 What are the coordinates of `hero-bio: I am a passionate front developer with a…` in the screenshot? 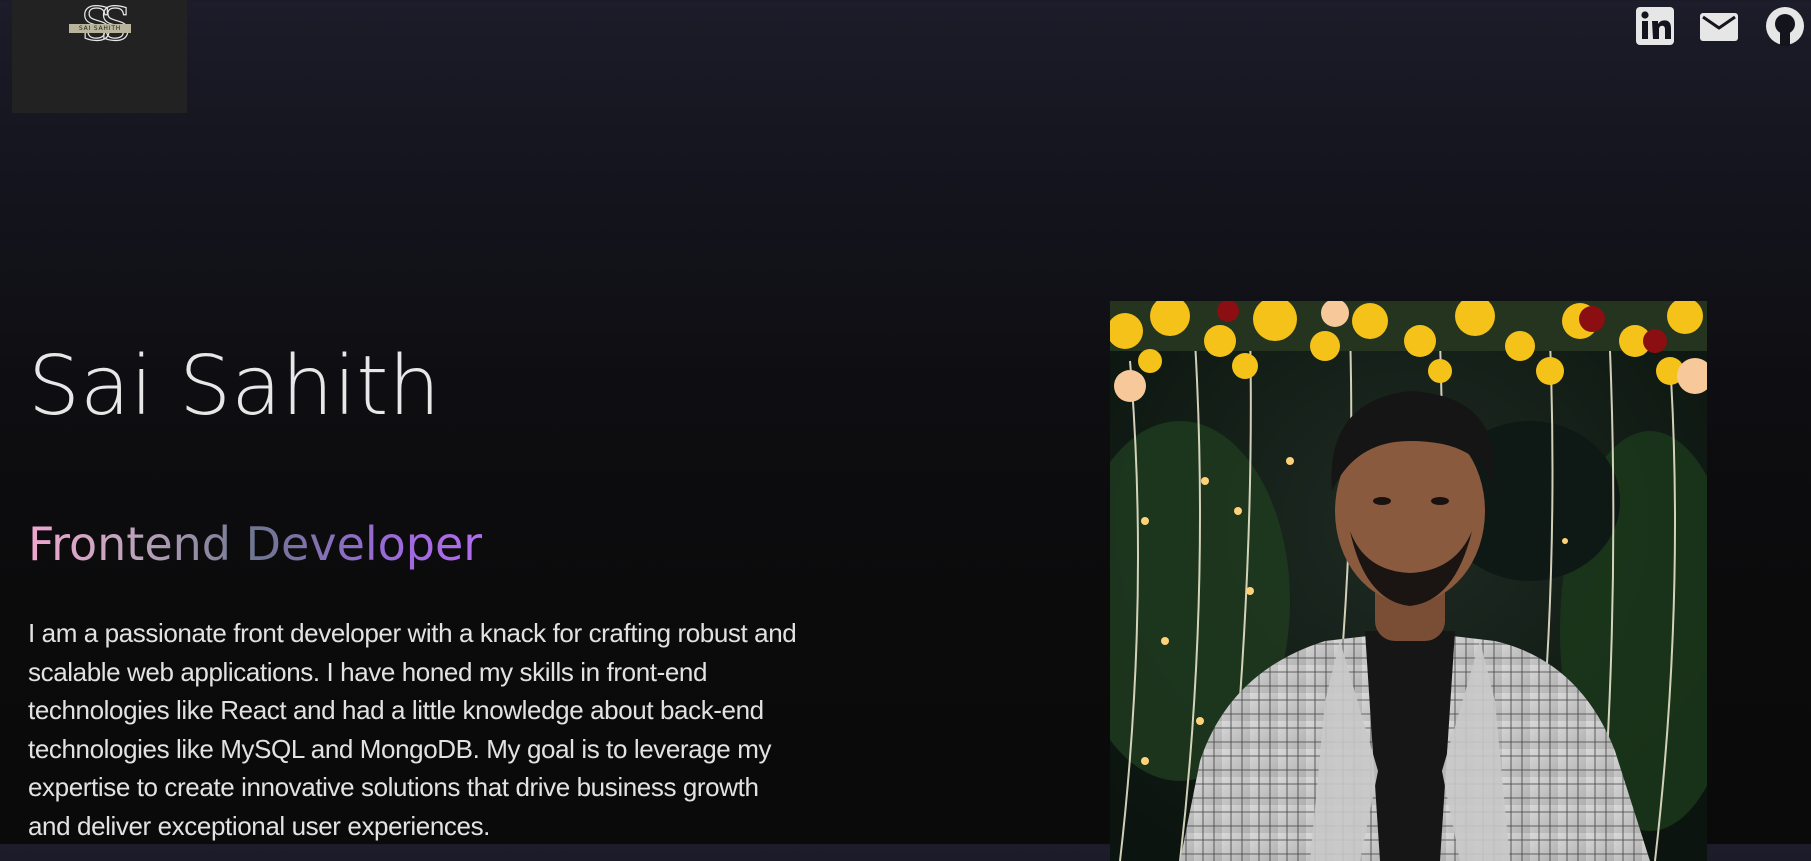 It's located at (412, 729).